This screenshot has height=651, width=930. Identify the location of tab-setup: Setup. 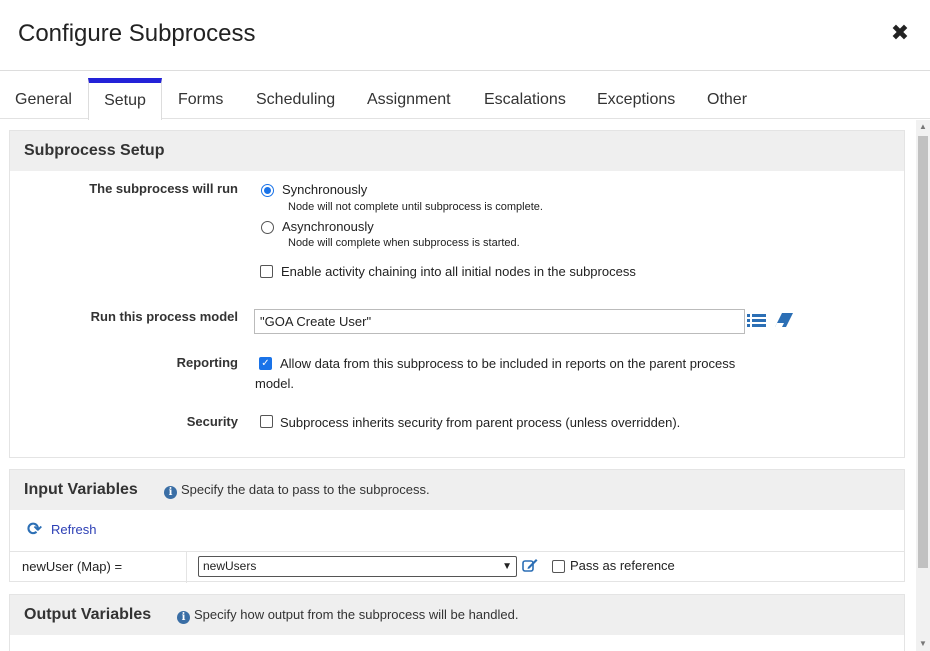
(125, 99).